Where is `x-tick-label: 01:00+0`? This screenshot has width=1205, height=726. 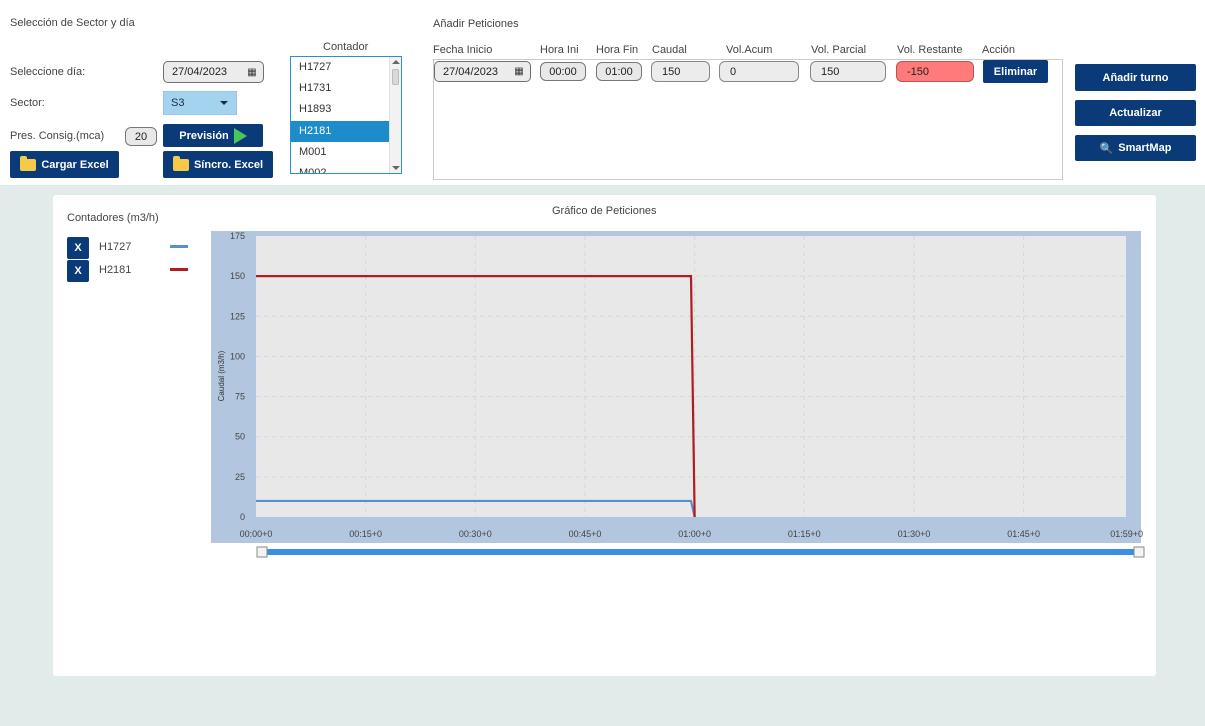
x-tick-label: 01:00+0 is located at coordinates (694, 534).